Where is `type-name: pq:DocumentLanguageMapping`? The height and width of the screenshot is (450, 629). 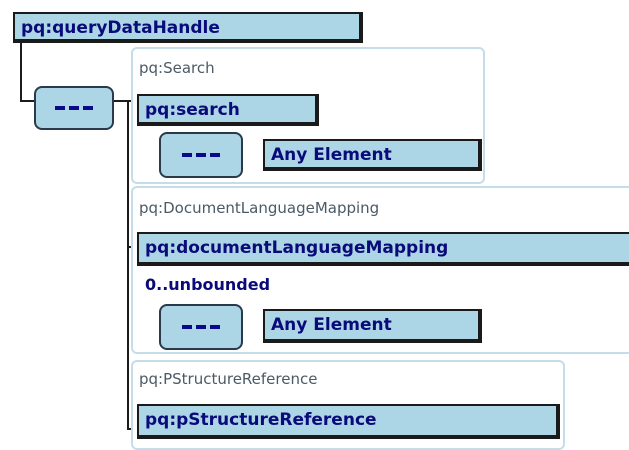 type-name: pq:DocumentLanguageMapping is located at coordinates (259, 208).